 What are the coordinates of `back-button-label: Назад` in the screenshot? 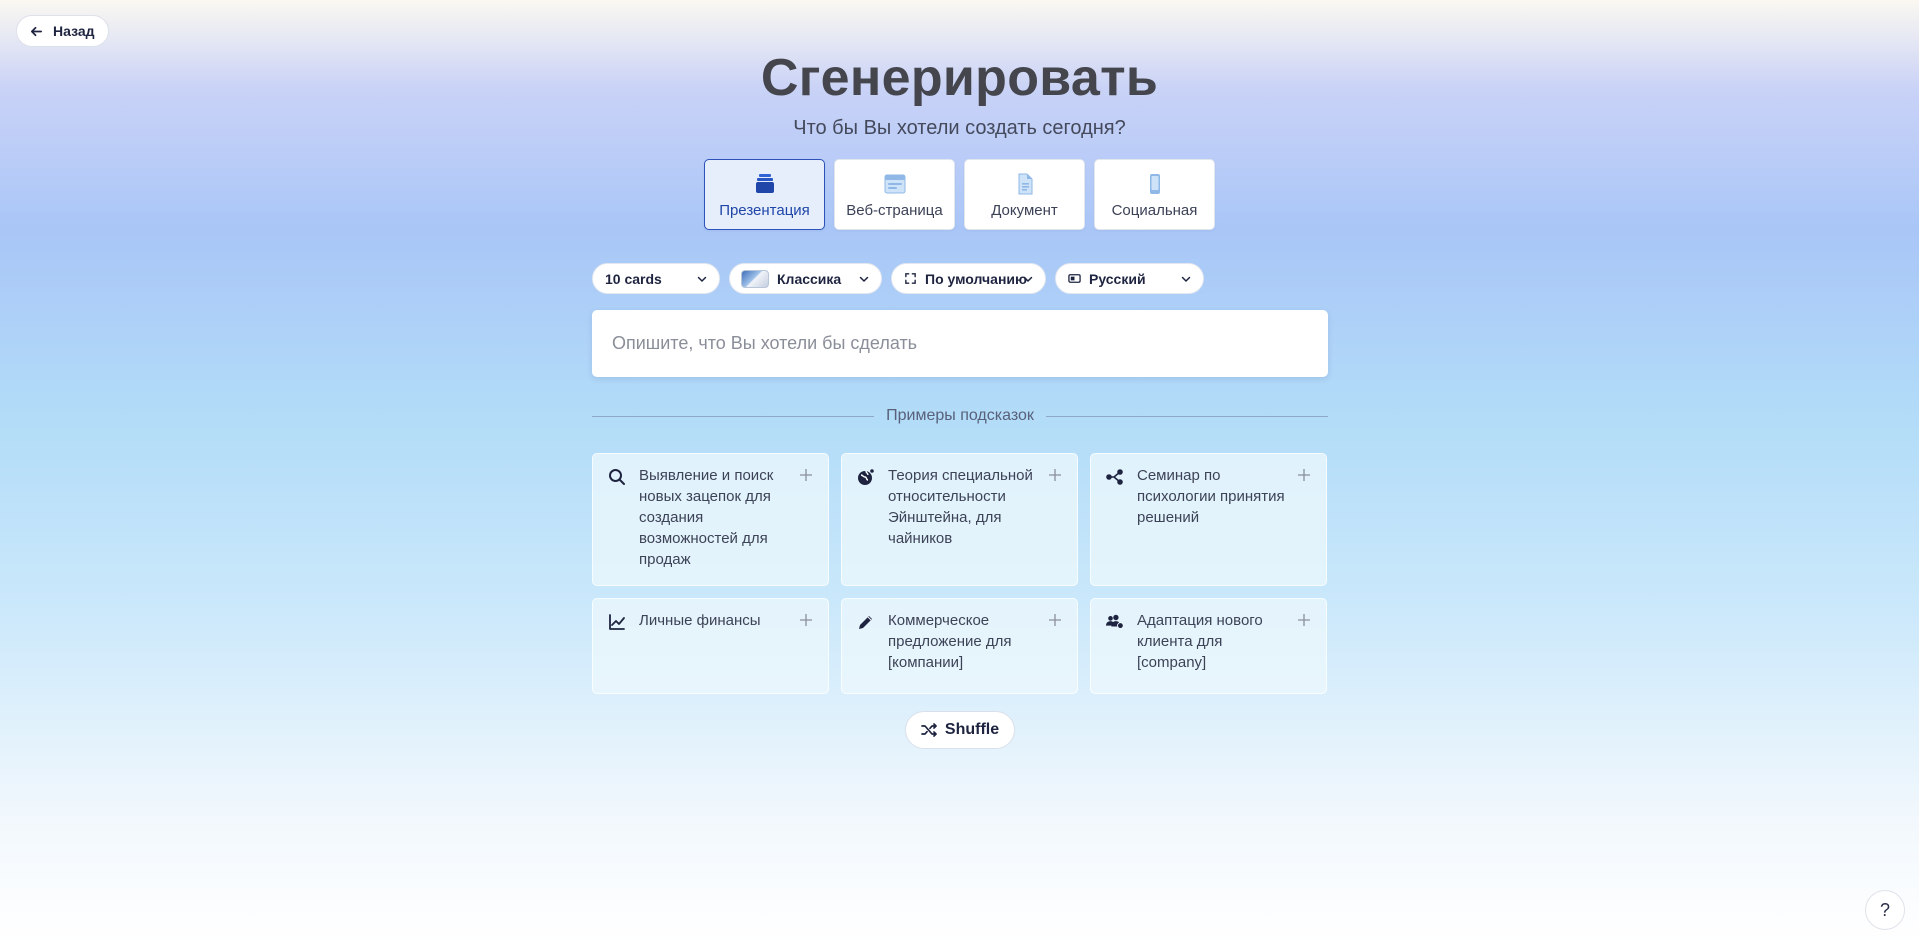 It's located at (74, 31).